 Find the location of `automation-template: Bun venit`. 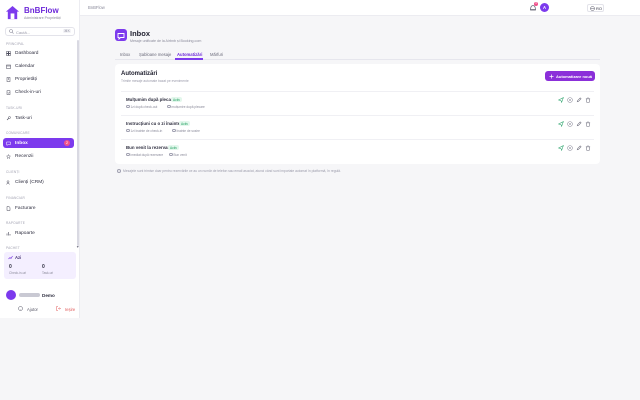

automation-template: Bun venit is located at coordinates (178, 154).